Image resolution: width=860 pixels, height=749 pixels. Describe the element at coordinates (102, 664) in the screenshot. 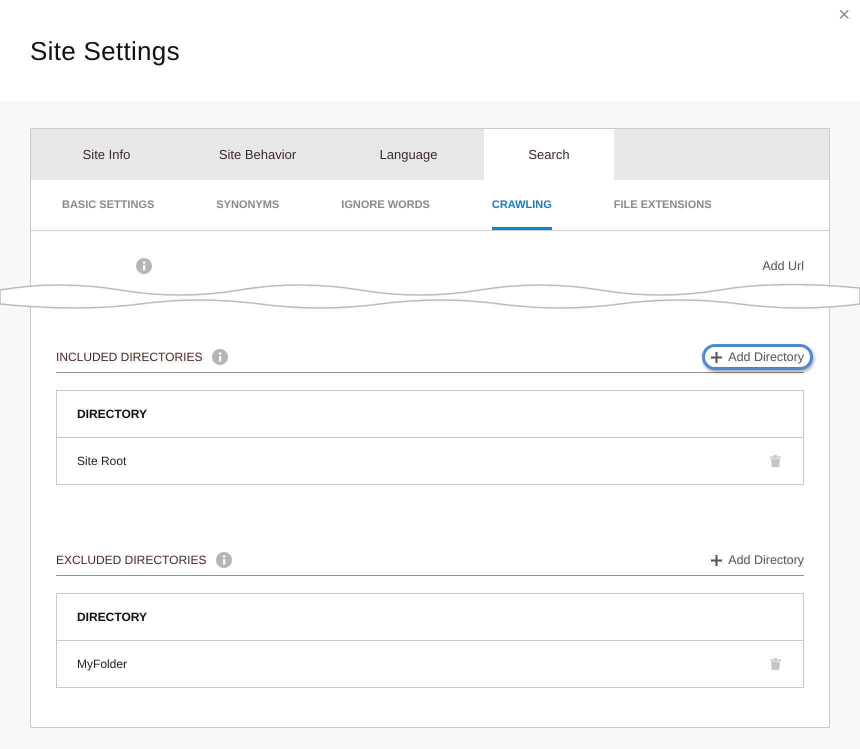

I see `table-cell: MyFolder` at that location.